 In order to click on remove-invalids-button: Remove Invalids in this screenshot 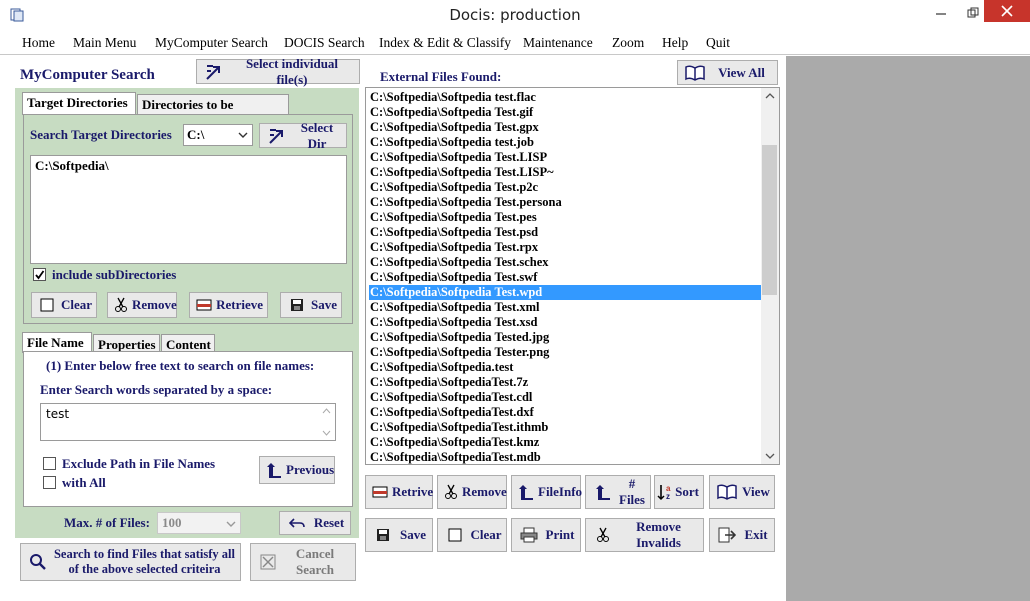, I will do `click(644, 535)`.